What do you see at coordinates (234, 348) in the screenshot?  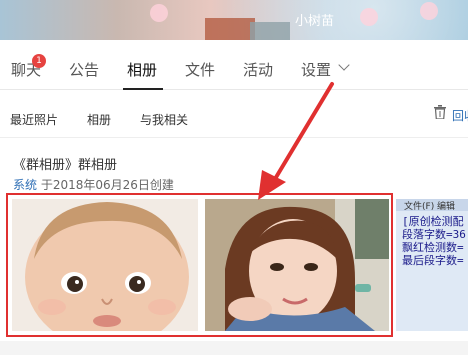 I see `footer-strip` at bounding box center [234, 348].